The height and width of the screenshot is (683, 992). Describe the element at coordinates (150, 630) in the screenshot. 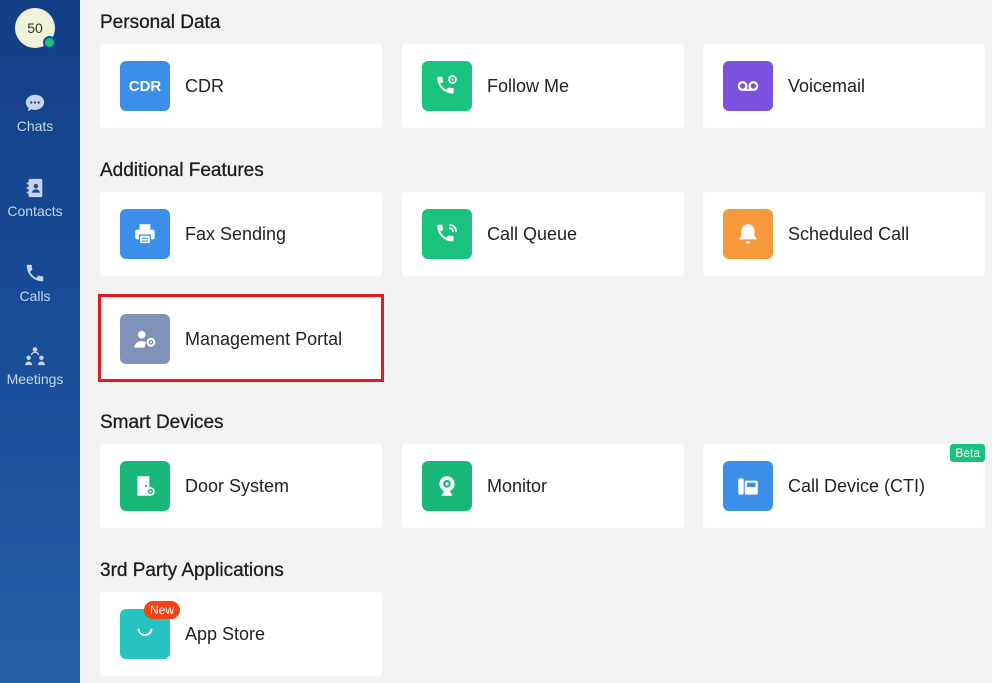

I see `shopping-bag-icon: New` at that location.